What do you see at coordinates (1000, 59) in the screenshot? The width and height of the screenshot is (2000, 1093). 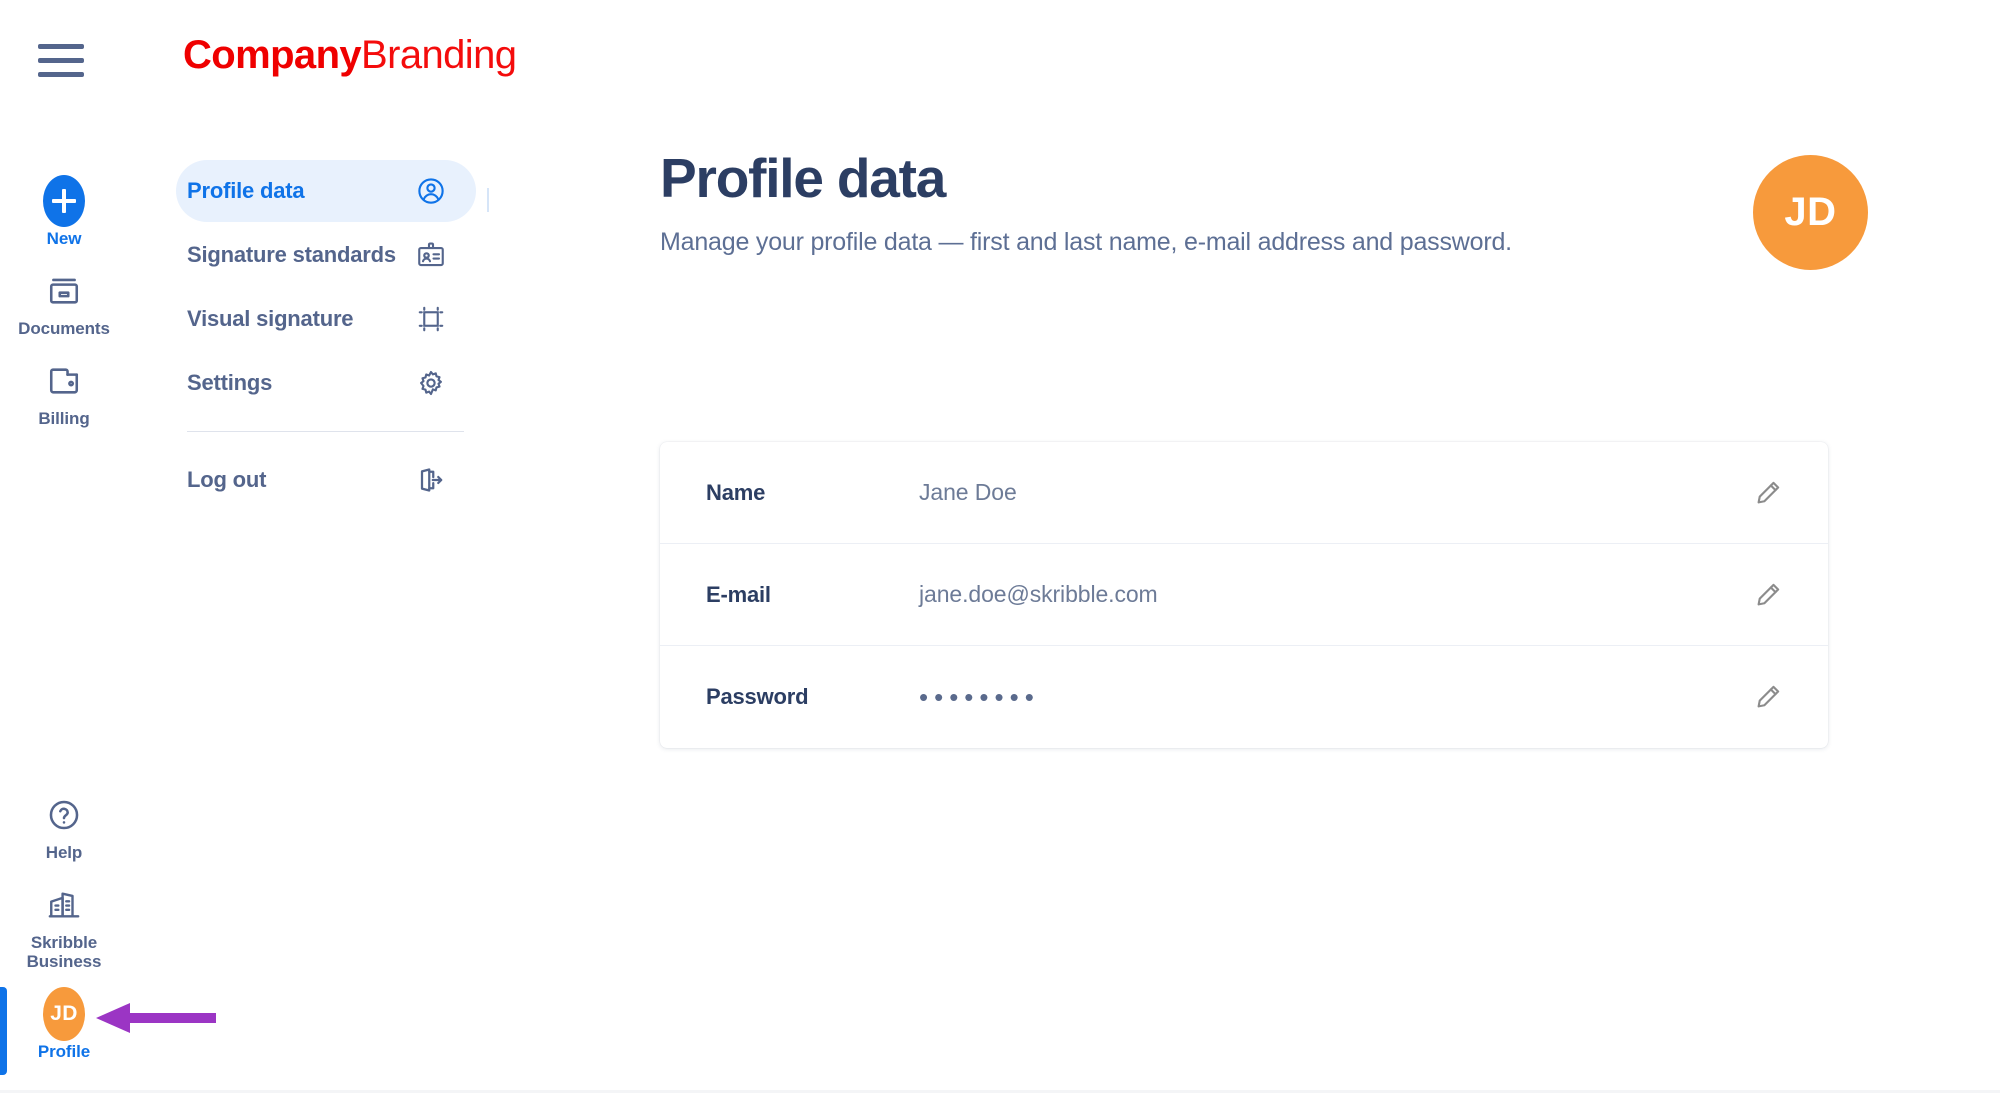 I see `top-bar: CompanyBranding` at bounding box center [1000, 59].